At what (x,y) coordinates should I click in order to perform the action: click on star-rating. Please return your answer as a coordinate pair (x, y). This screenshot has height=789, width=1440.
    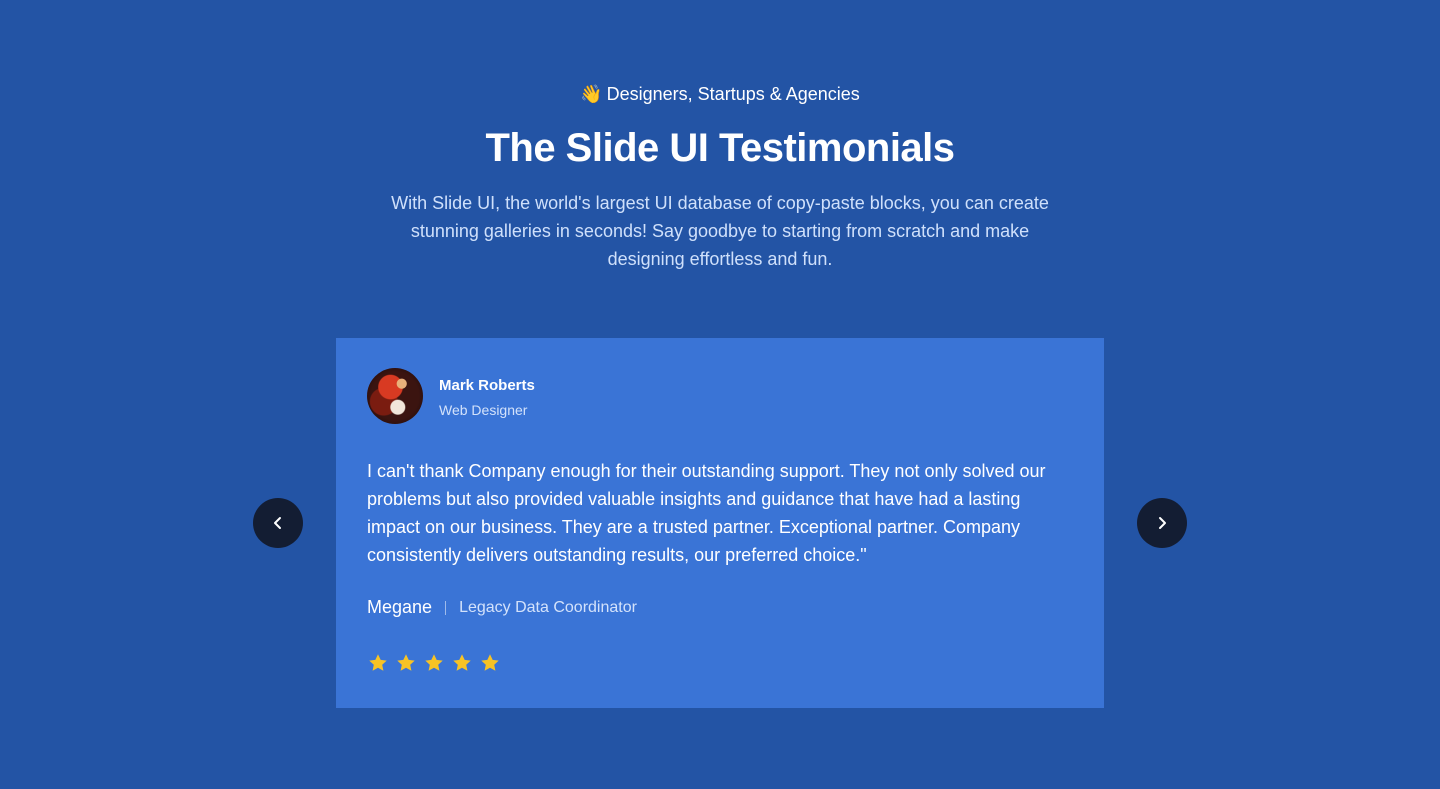
    Looking at the image, I should click on (434, 663).